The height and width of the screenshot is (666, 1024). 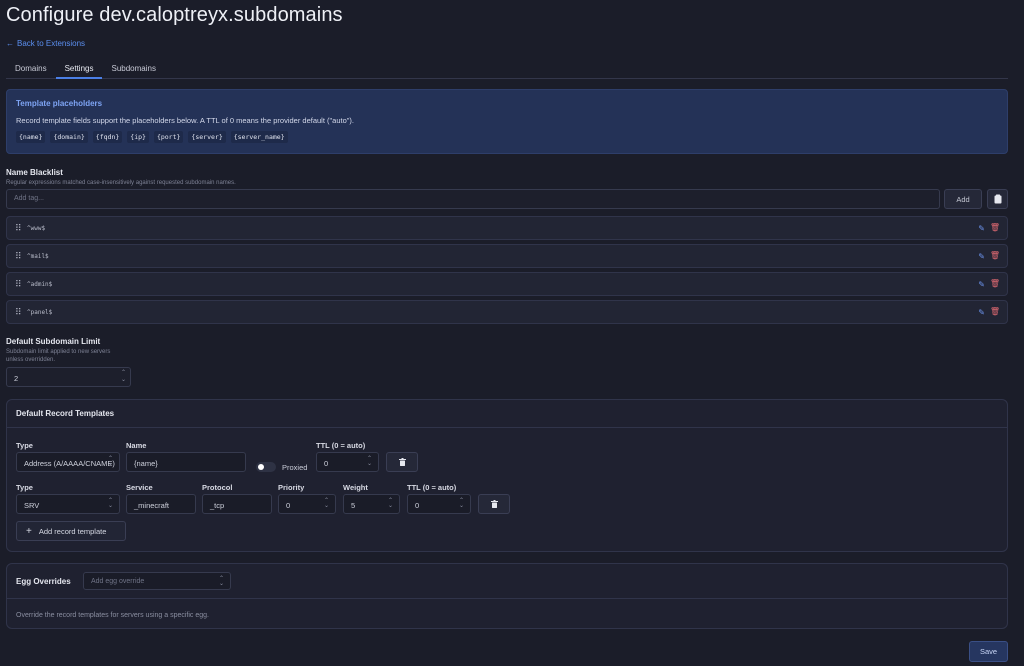 I want to click on arrow-left-icon: ←, so click(x=10, y=43).